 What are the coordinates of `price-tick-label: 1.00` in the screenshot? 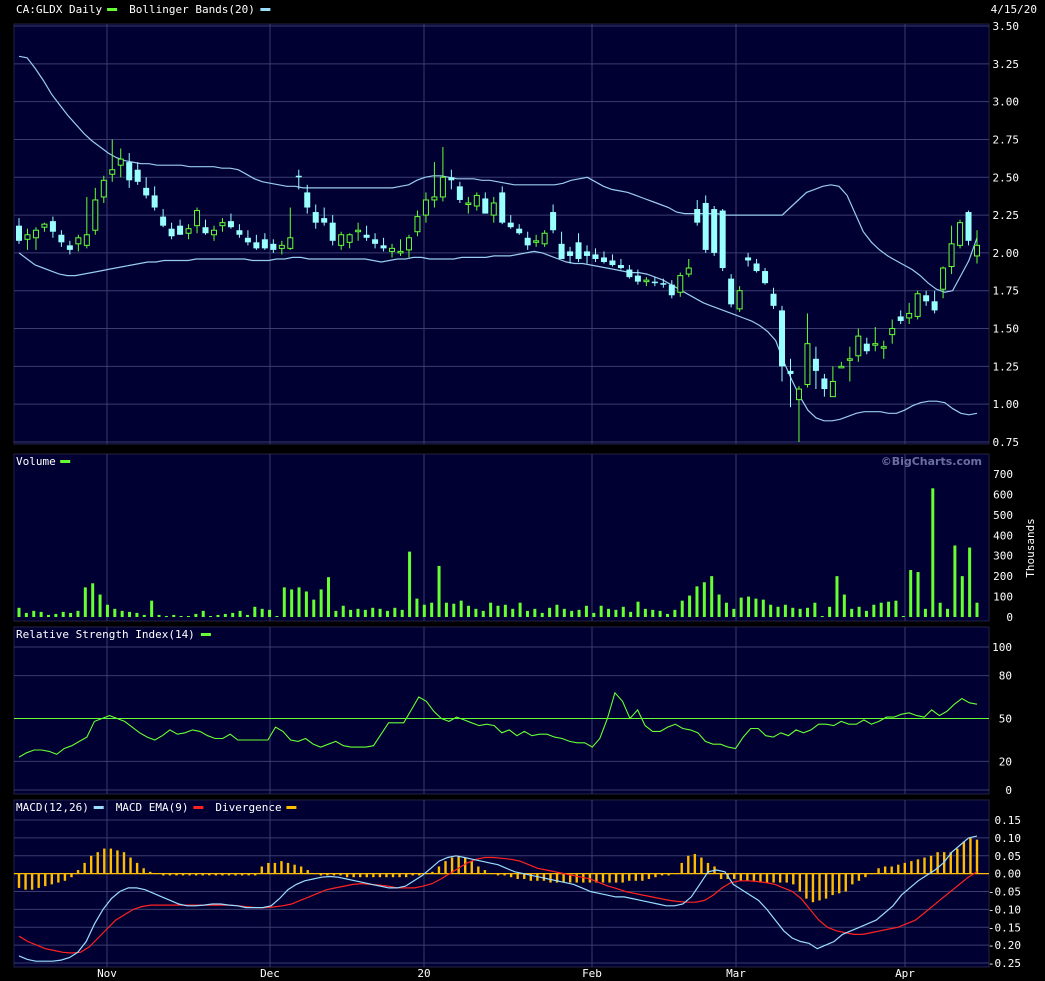 It's located at (1006, 404).